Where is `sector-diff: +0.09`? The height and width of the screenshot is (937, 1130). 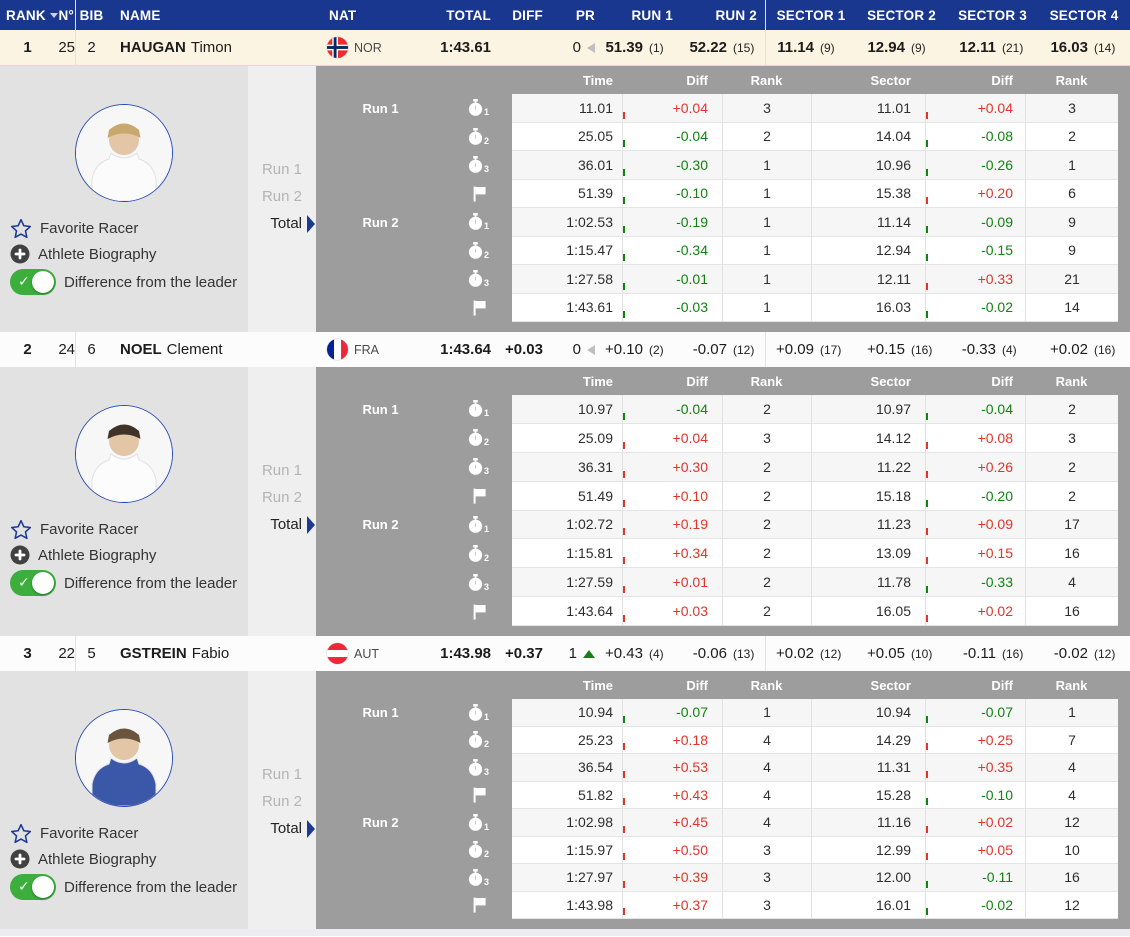
sector-diff: +0.09 is located at coordinates (975, 525).